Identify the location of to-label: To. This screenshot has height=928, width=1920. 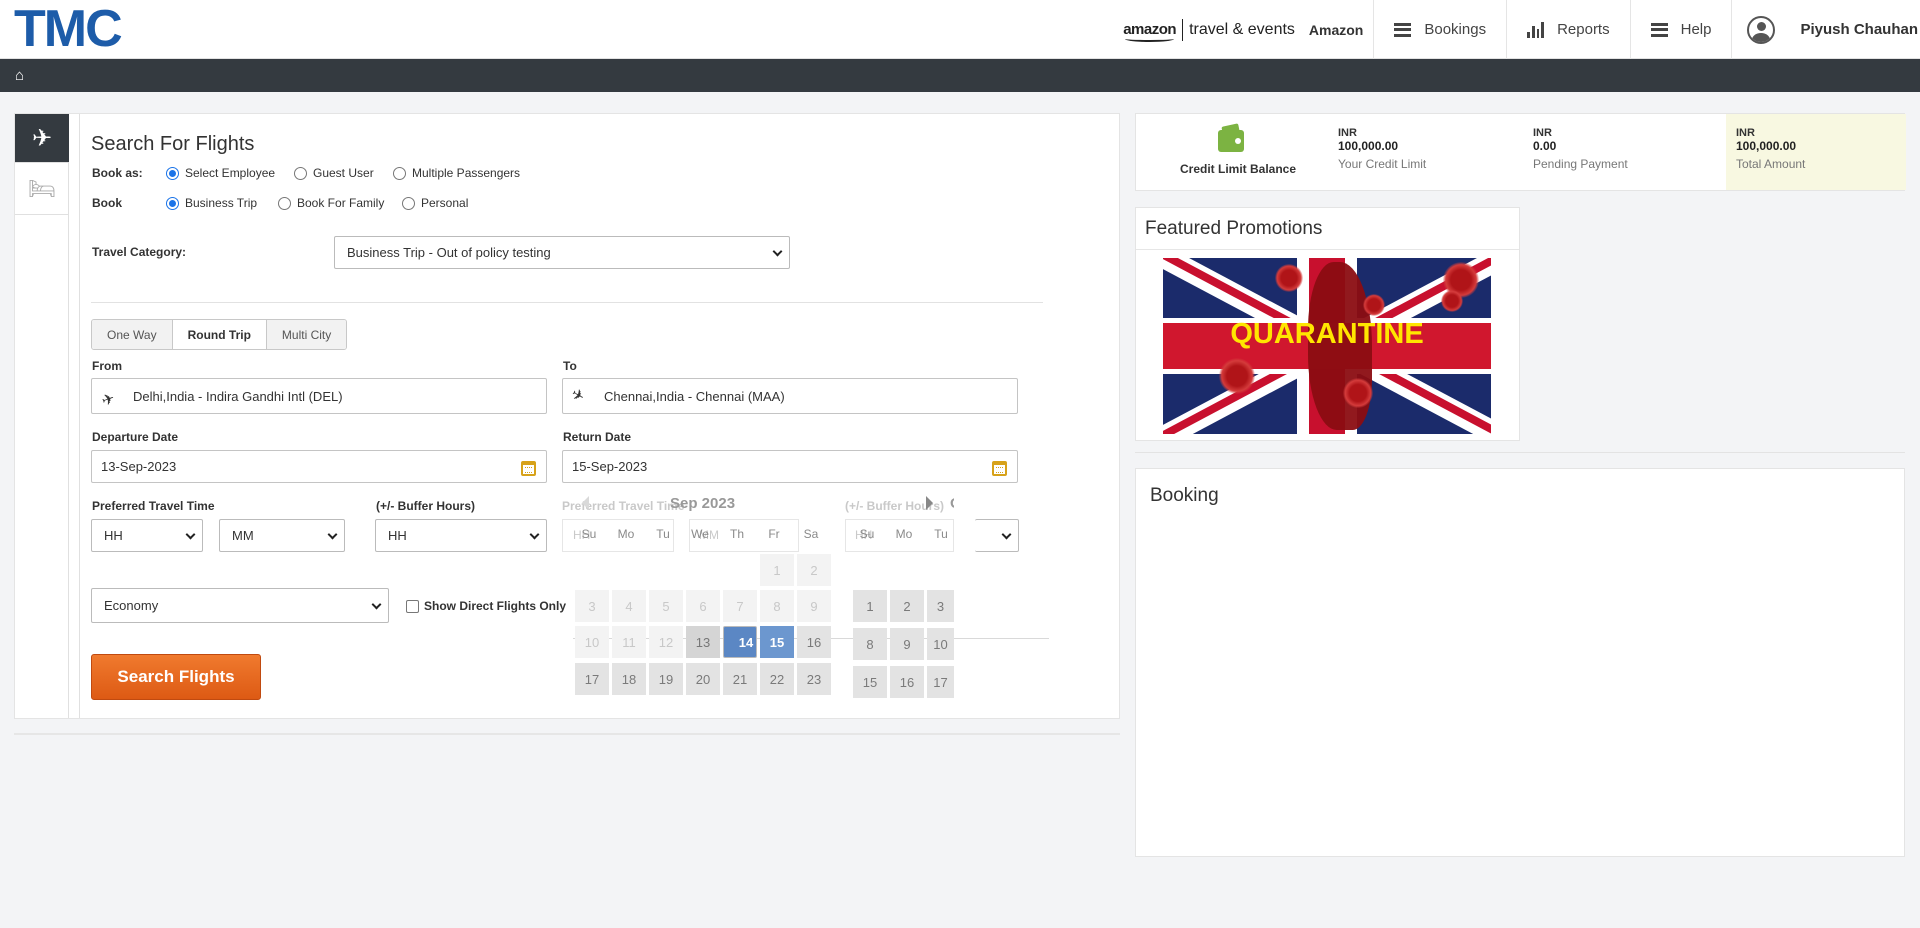
(570, 366).